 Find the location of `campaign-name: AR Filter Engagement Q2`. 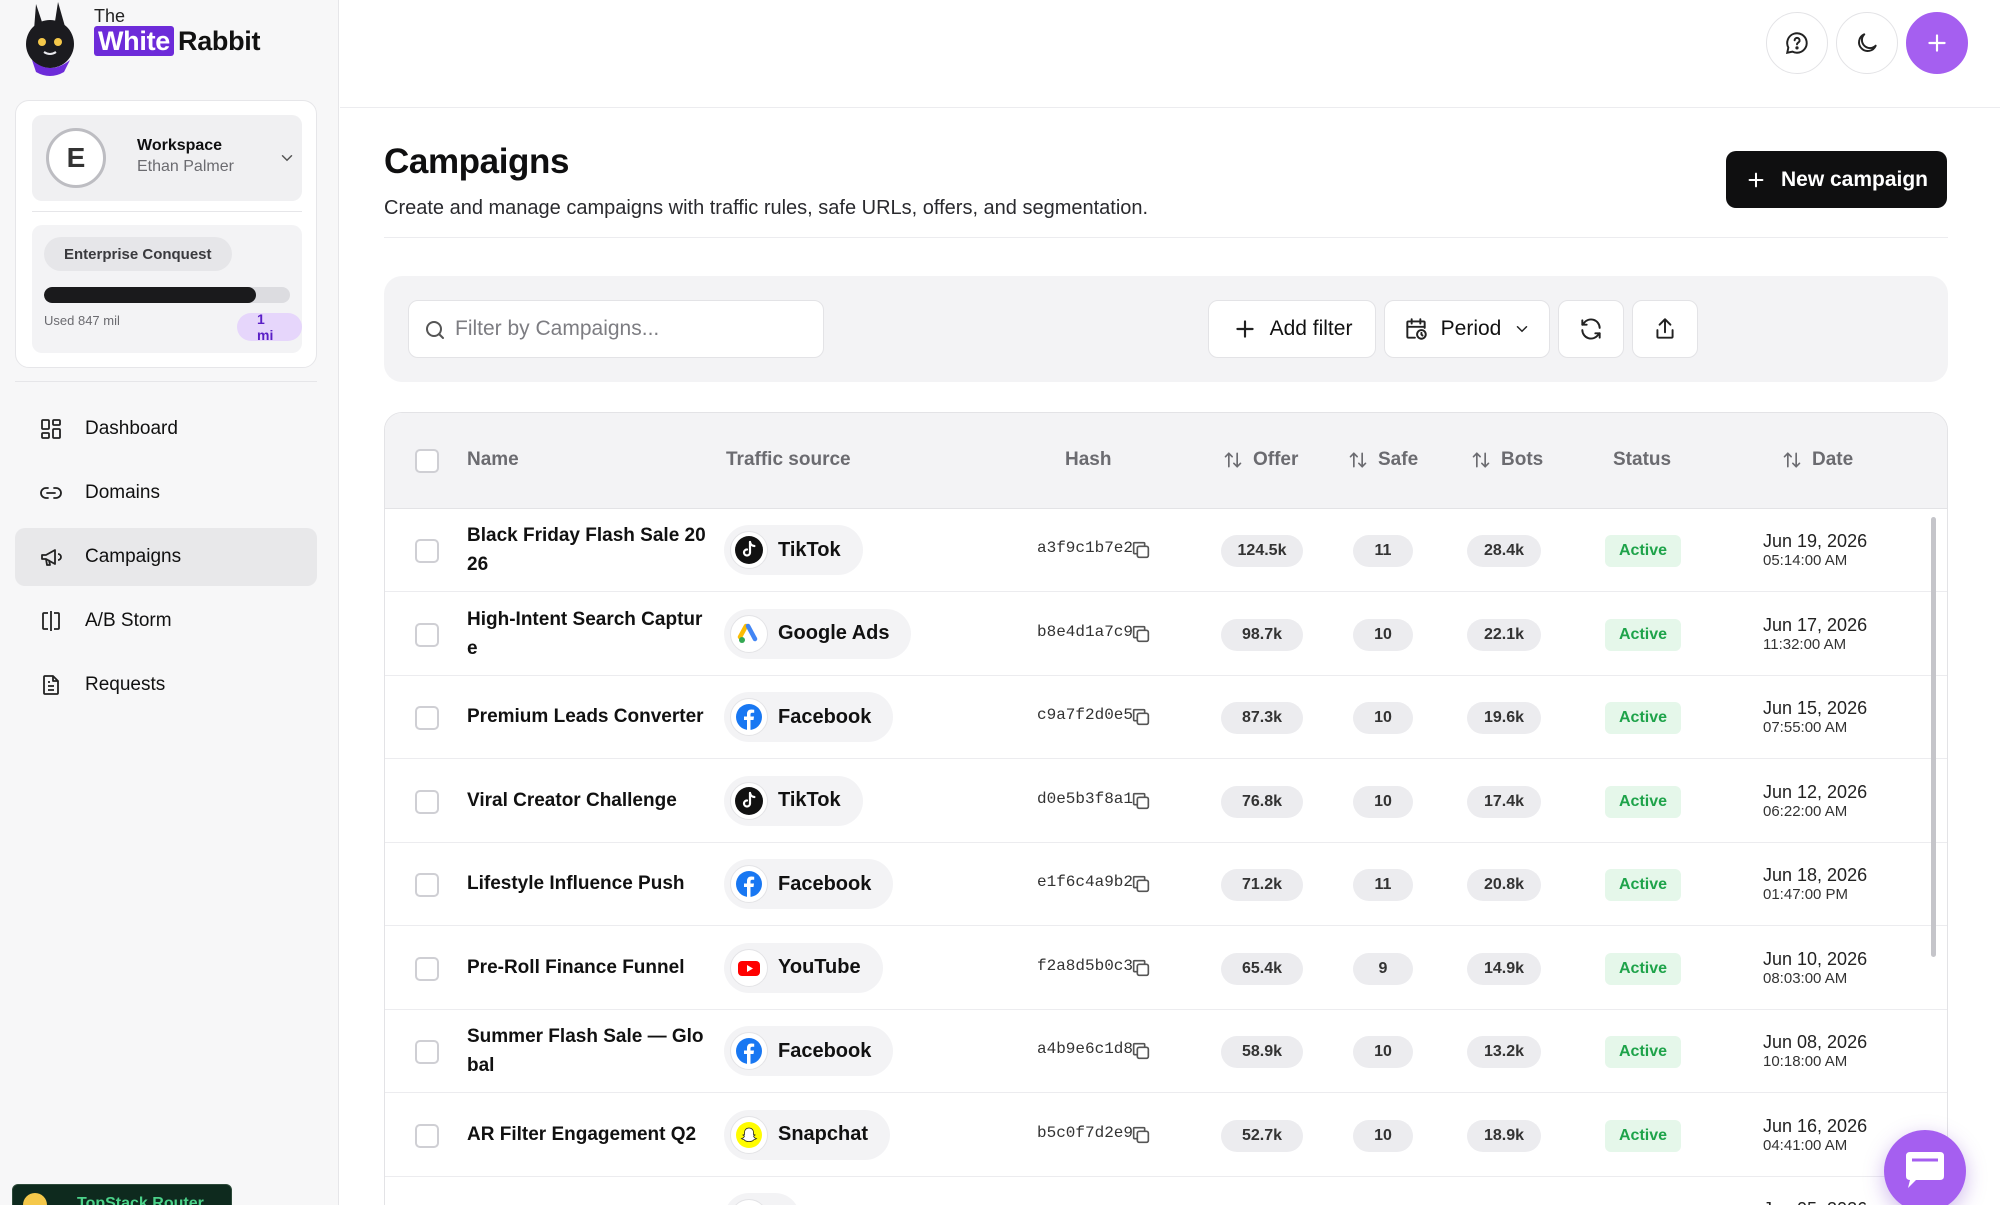

campaign-name: AR Filter Engagement Q2 is located at coordinates (587, 1134).